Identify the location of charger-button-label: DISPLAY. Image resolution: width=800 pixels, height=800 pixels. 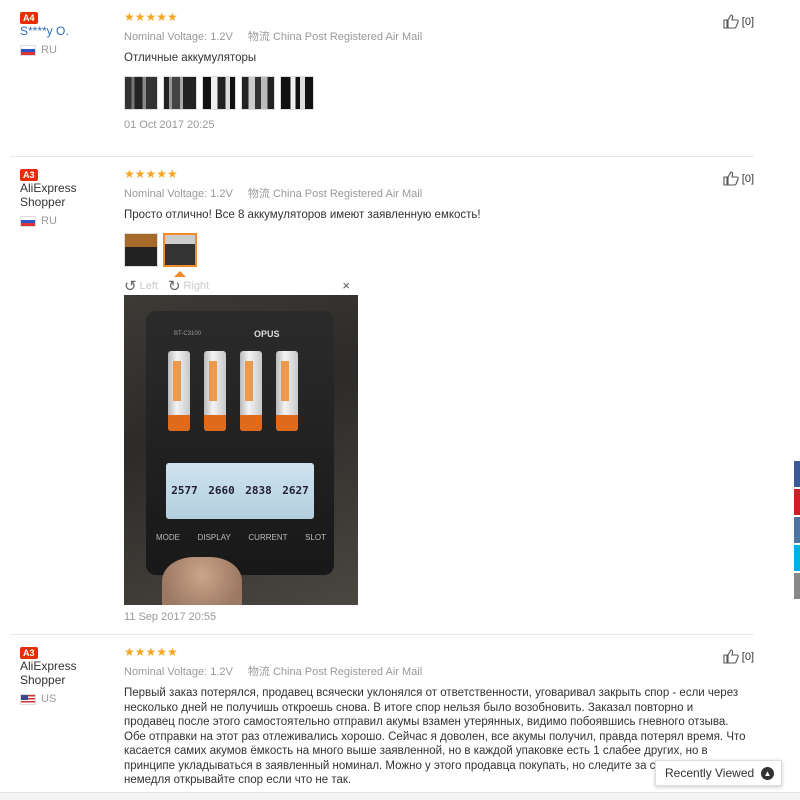
(214, 537).